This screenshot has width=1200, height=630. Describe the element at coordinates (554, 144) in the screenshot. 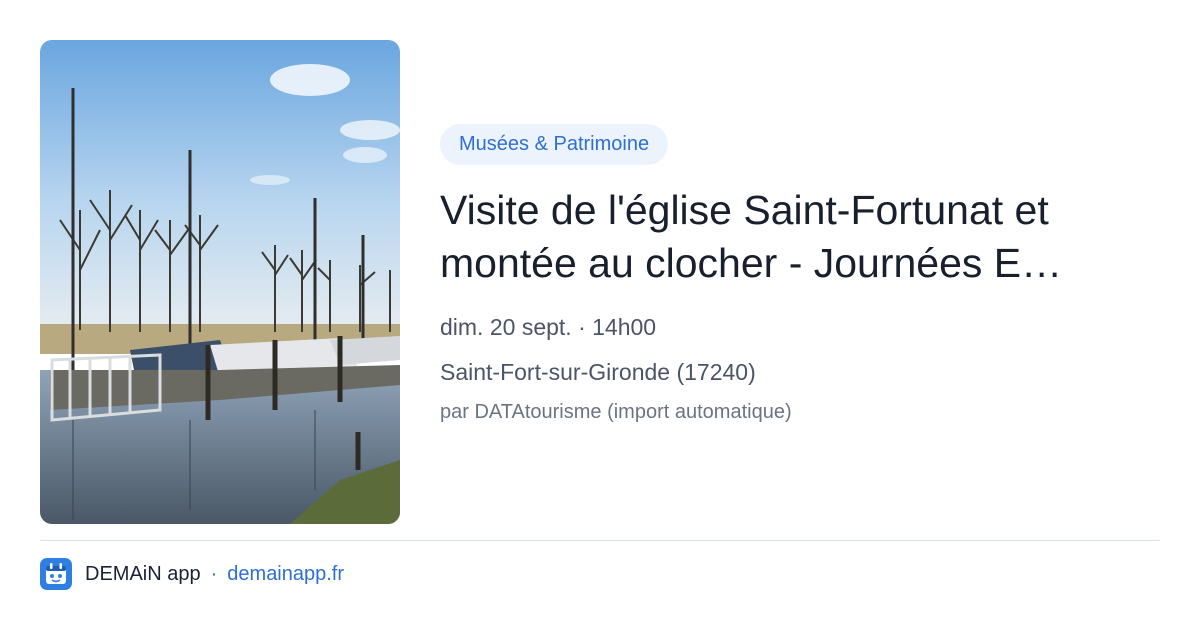

I see `category-tag: Musées & Patrimoine` at that location.